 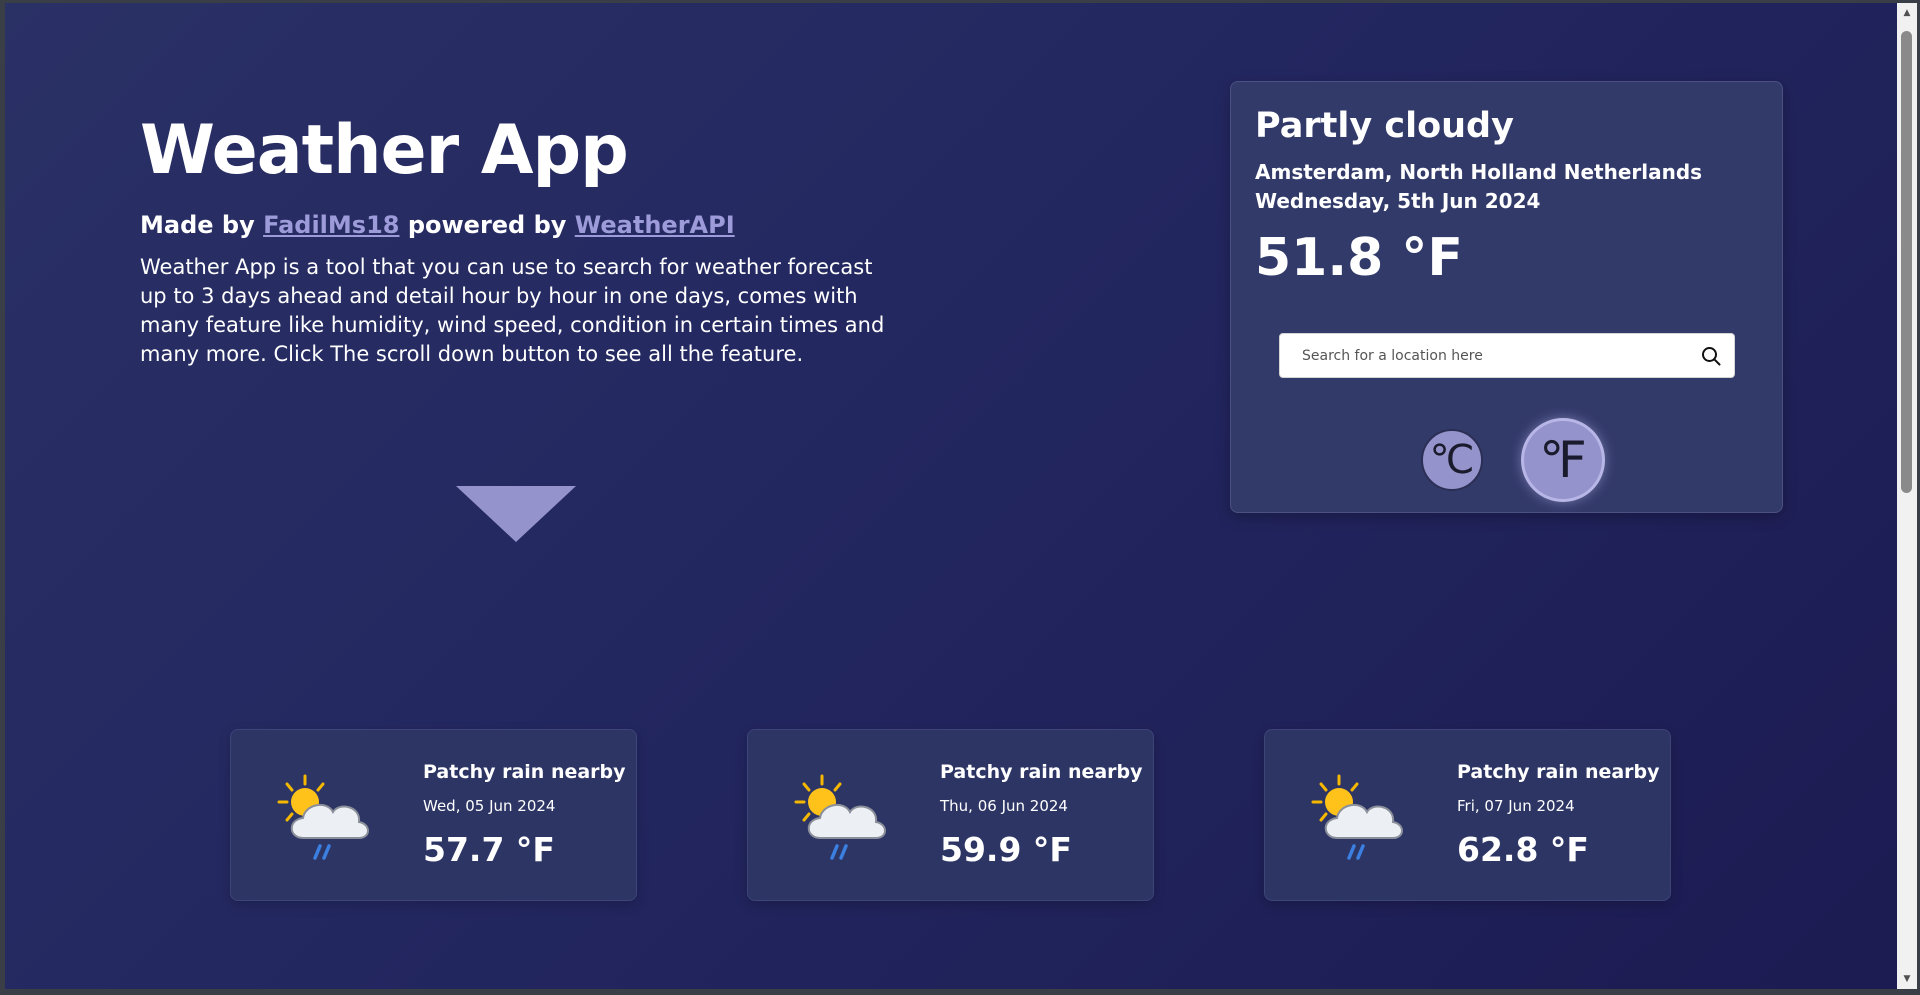 What do you see at coordinates (655, 225) in the screenshot?
I see `weather-api-link: WeatherAPI` at bounding box center [655, 225].